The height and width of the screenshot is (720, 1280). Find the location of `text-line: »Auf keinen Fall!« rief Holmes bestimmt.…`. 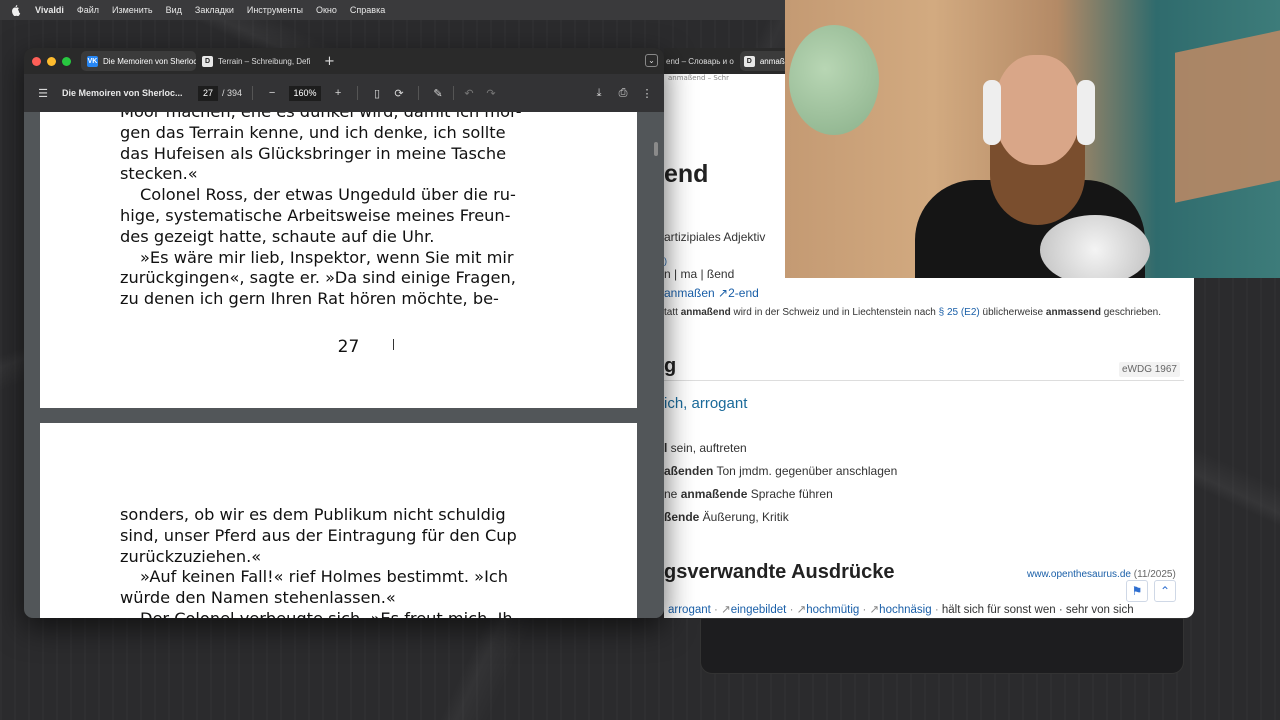

text-line: »Auf keinen Fall!« rief Holmes bestimmt.… is located at coordinates (324, 577).